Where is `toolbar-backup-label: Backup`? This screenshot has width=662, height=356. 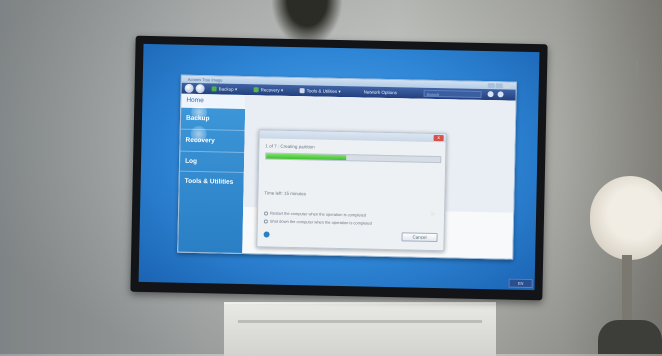
toolbar-backup-label: Backup is located at coordinates (226, 89).